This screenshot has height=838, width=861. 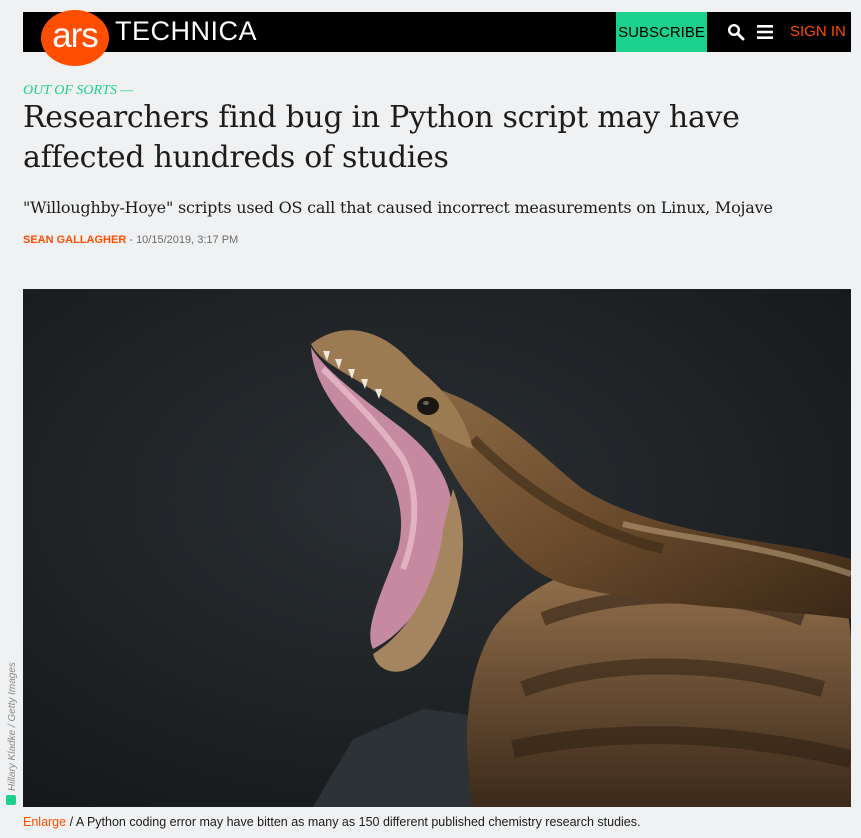 I want to click on logo-ars-text: ars, so click(x=75, y=35).